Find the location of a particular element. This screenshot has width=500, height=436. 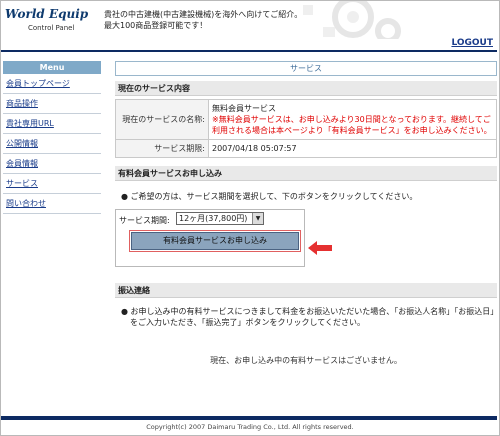

sidebar-item-member-info: 会員情報 is located at coordinates (52, 164).